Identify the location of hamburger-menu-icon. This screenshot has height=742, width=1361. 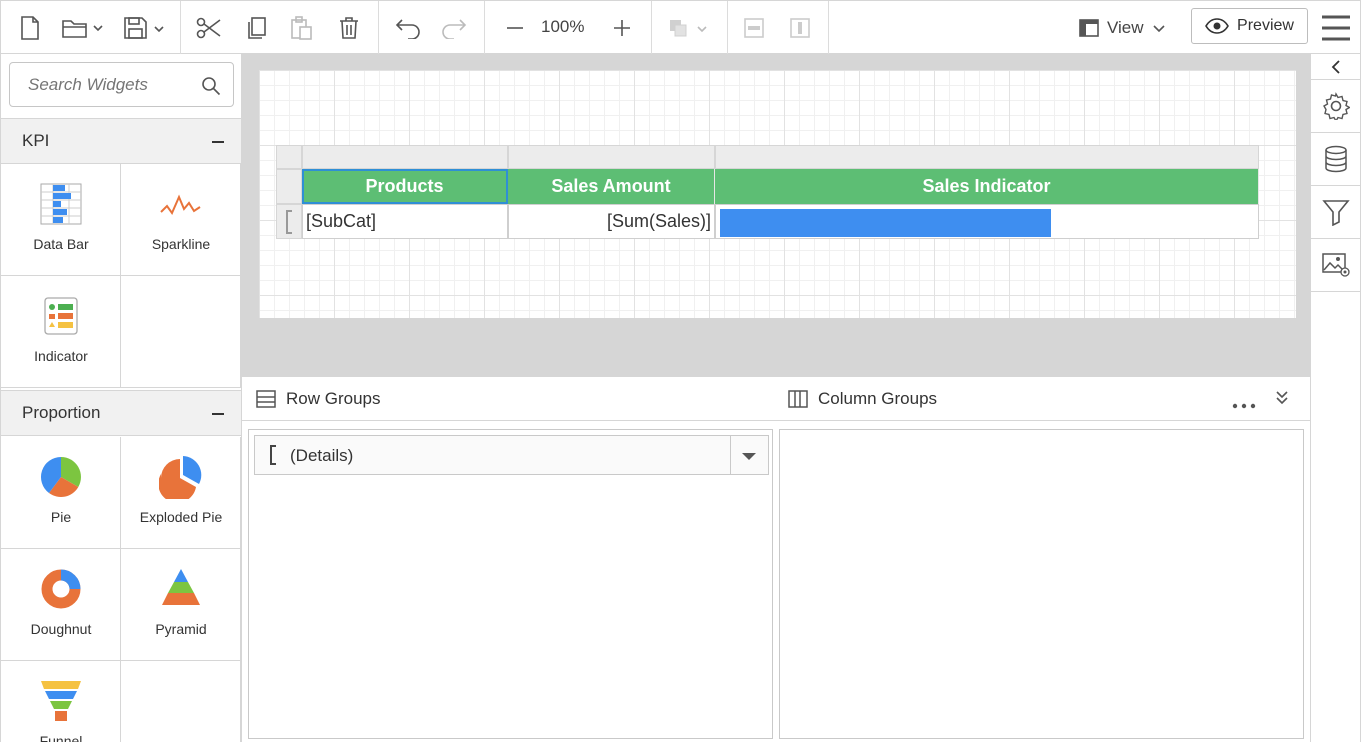
(1336, 29).